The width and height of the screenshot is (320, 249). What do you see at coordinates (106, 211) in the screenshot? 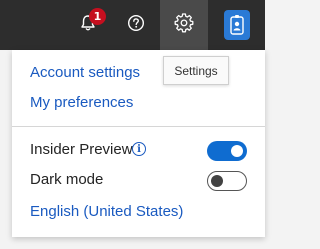
I see `language-link: English (United States)` at bounding box center [106, 211].